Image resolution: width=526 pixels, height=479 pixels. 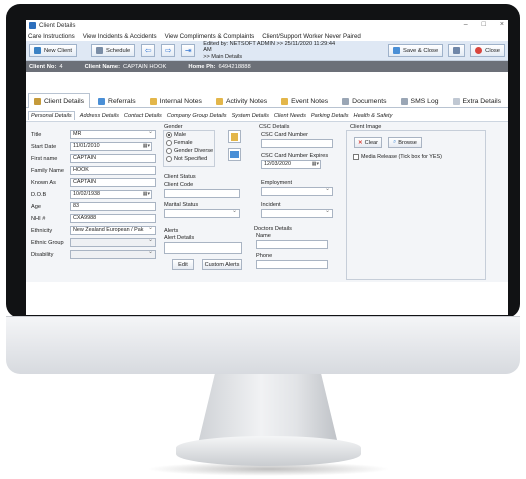 What do you see at coordinates (267, 25) in the screenshot?
I see `window-titlebar: Client Details – □ ×` at bounding box center [267, 25].